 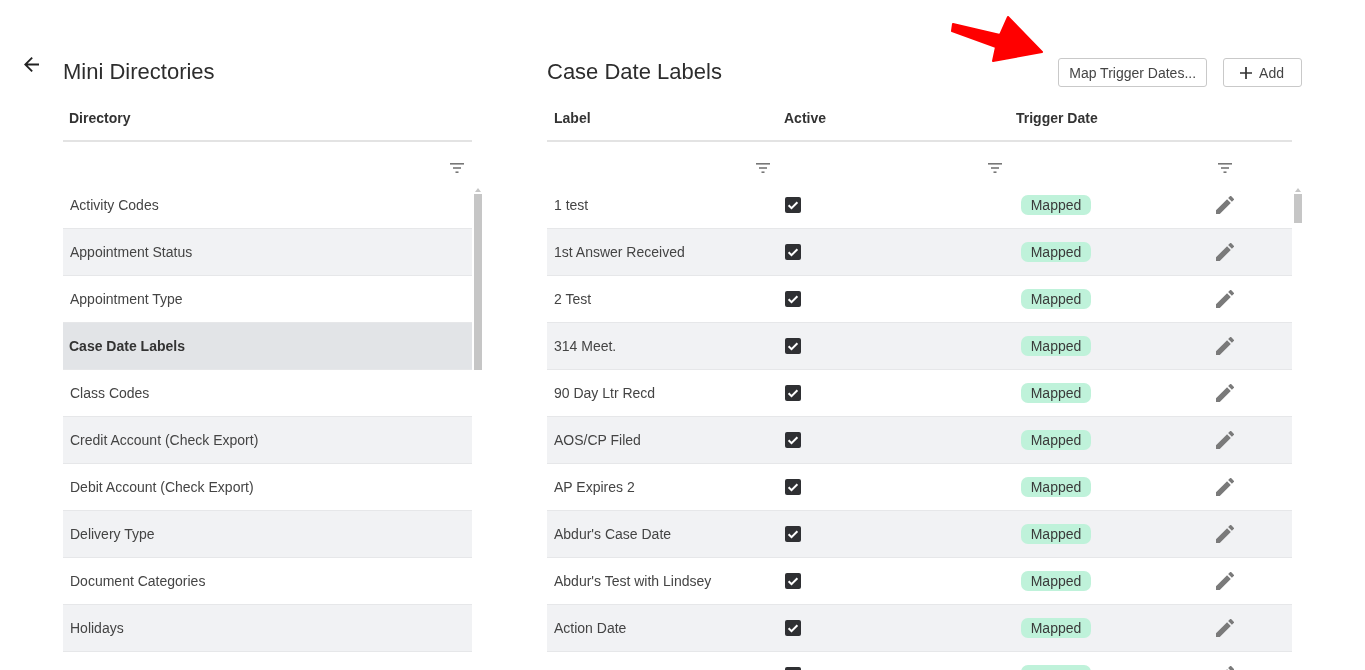 What do you see at coordinates (893, 118) in the screenshot?
I see `column-header: Active` at bounding box center [893, 118].